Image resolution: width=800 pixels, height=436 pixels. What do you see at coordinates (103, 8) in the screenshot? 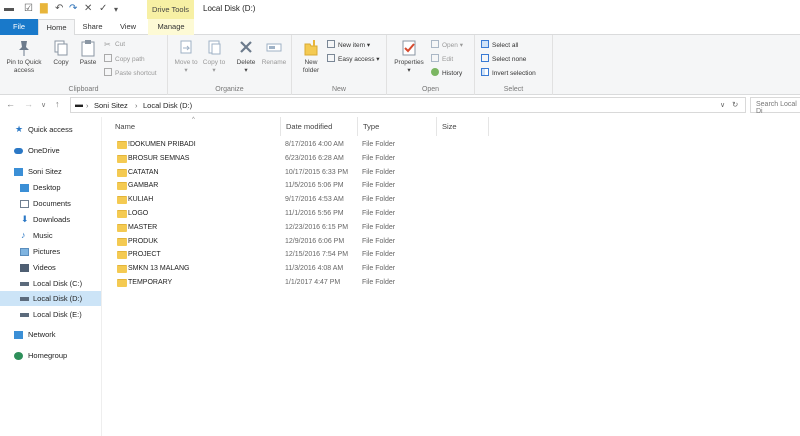
I see `check-icon: ✓` at bounding box center [103, 8].